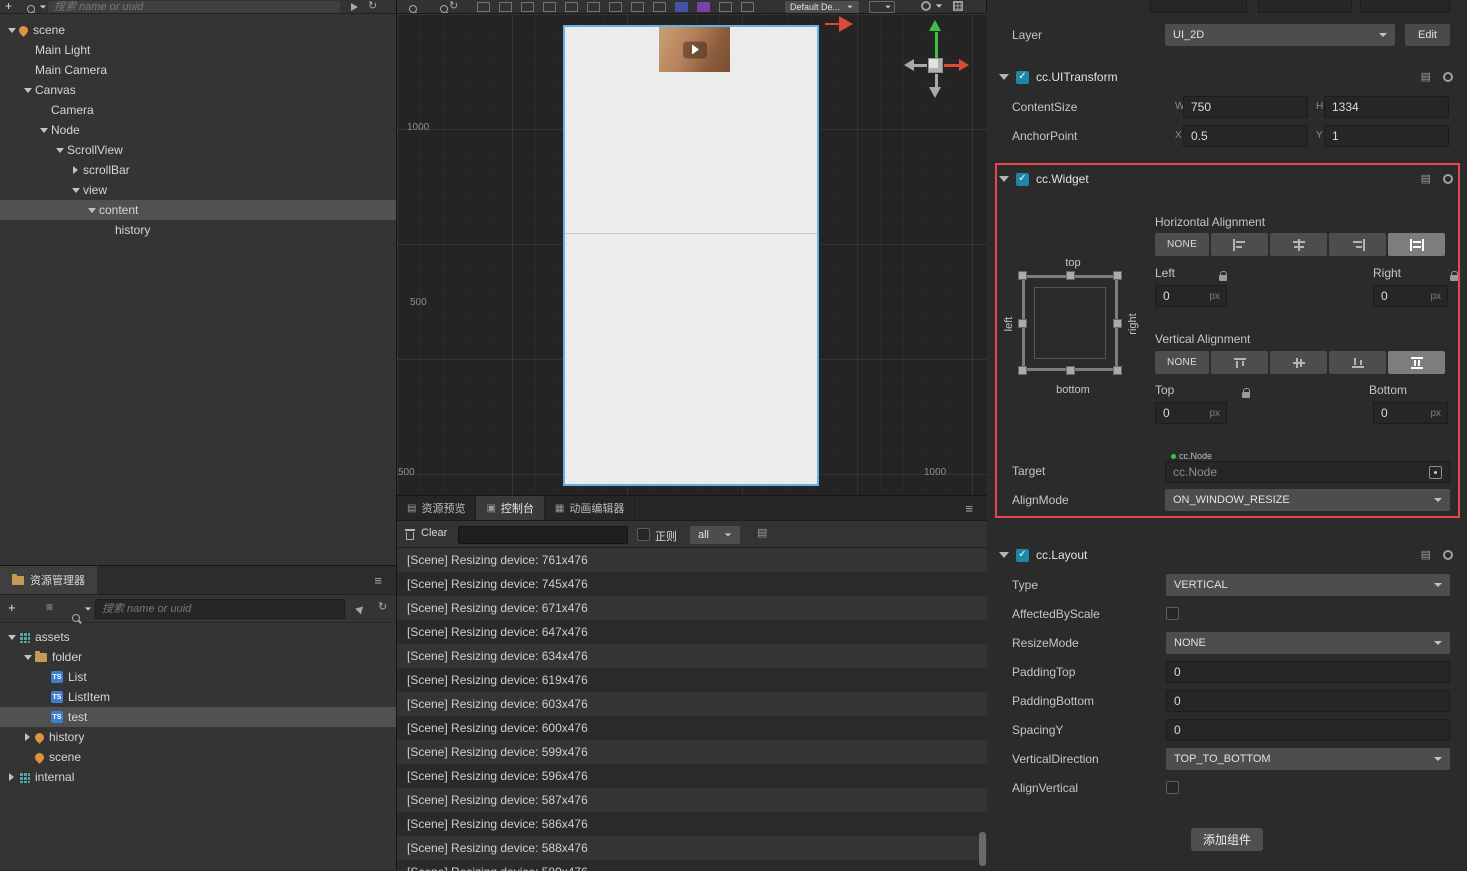 This screenshot has width=1467, height=871. I want to click on bottom-offset-input: 0 px, so click(1410, 413).